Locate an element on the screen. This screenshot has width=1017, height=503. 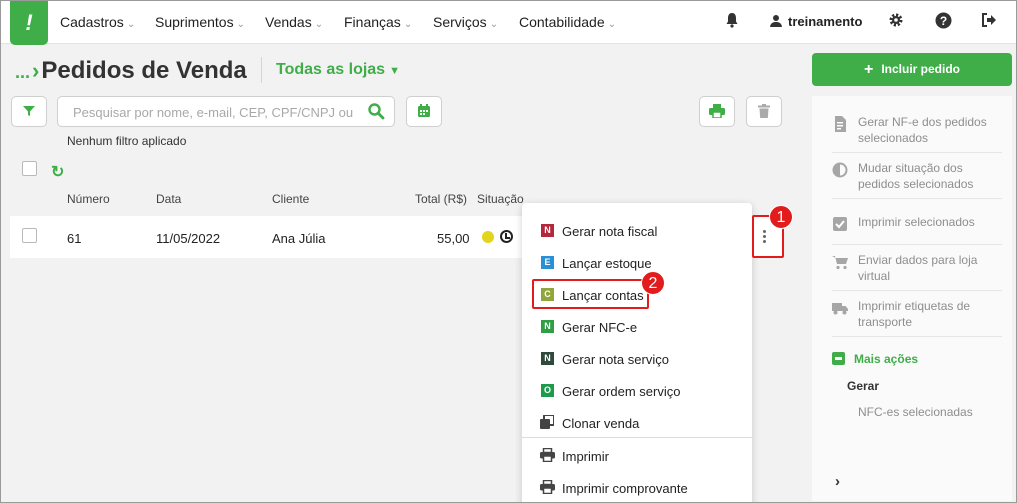
gear-icon is located at coordinates (896, 22).